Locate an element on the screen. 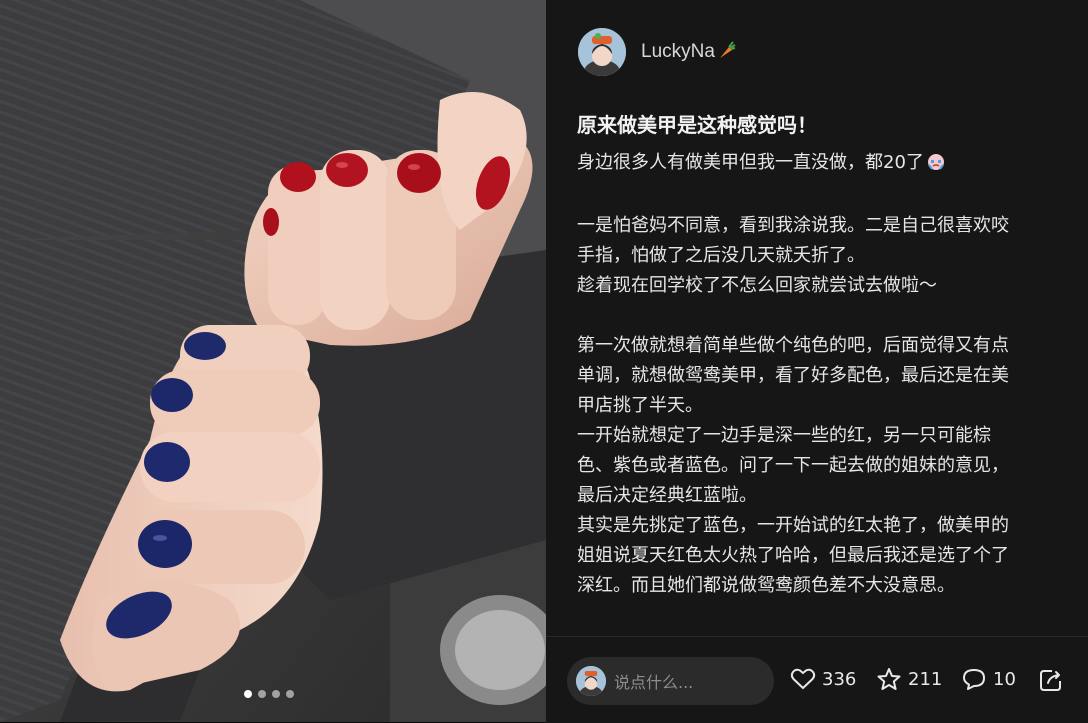 The width and height of the screenshot is (1088, 723). post-title: 原来做美甲是这种感觉吗！ is located at coordinates (697, 125).